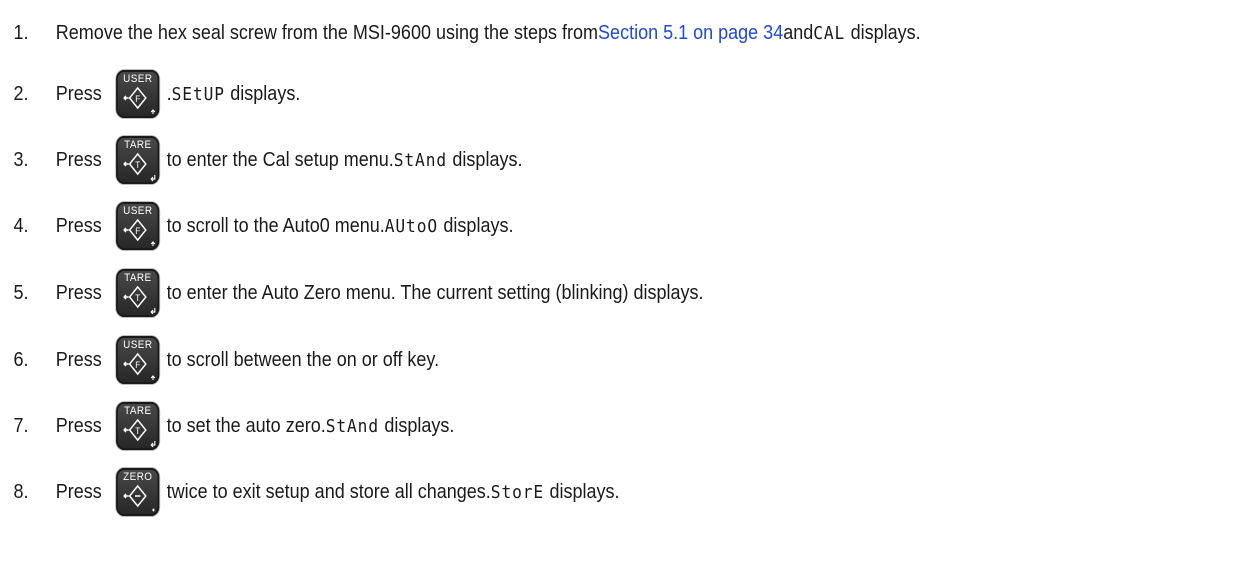 This screenshot has height=561, width=1243. What do you see at coordinates (139, 498) in the screenshot?
I see `zero-key-icon` at bounding box center [139, 498].